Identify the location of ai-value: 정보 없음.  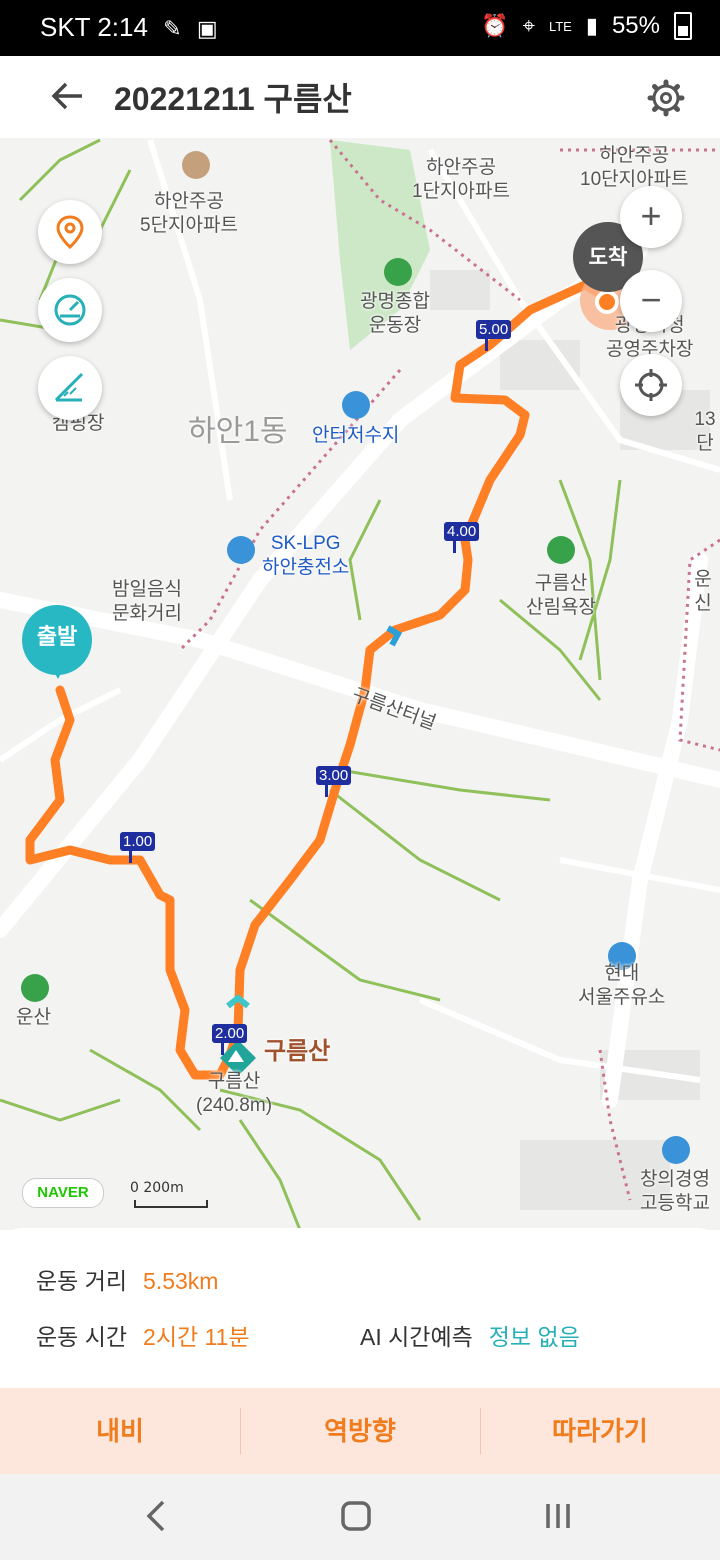
(534, 1337).